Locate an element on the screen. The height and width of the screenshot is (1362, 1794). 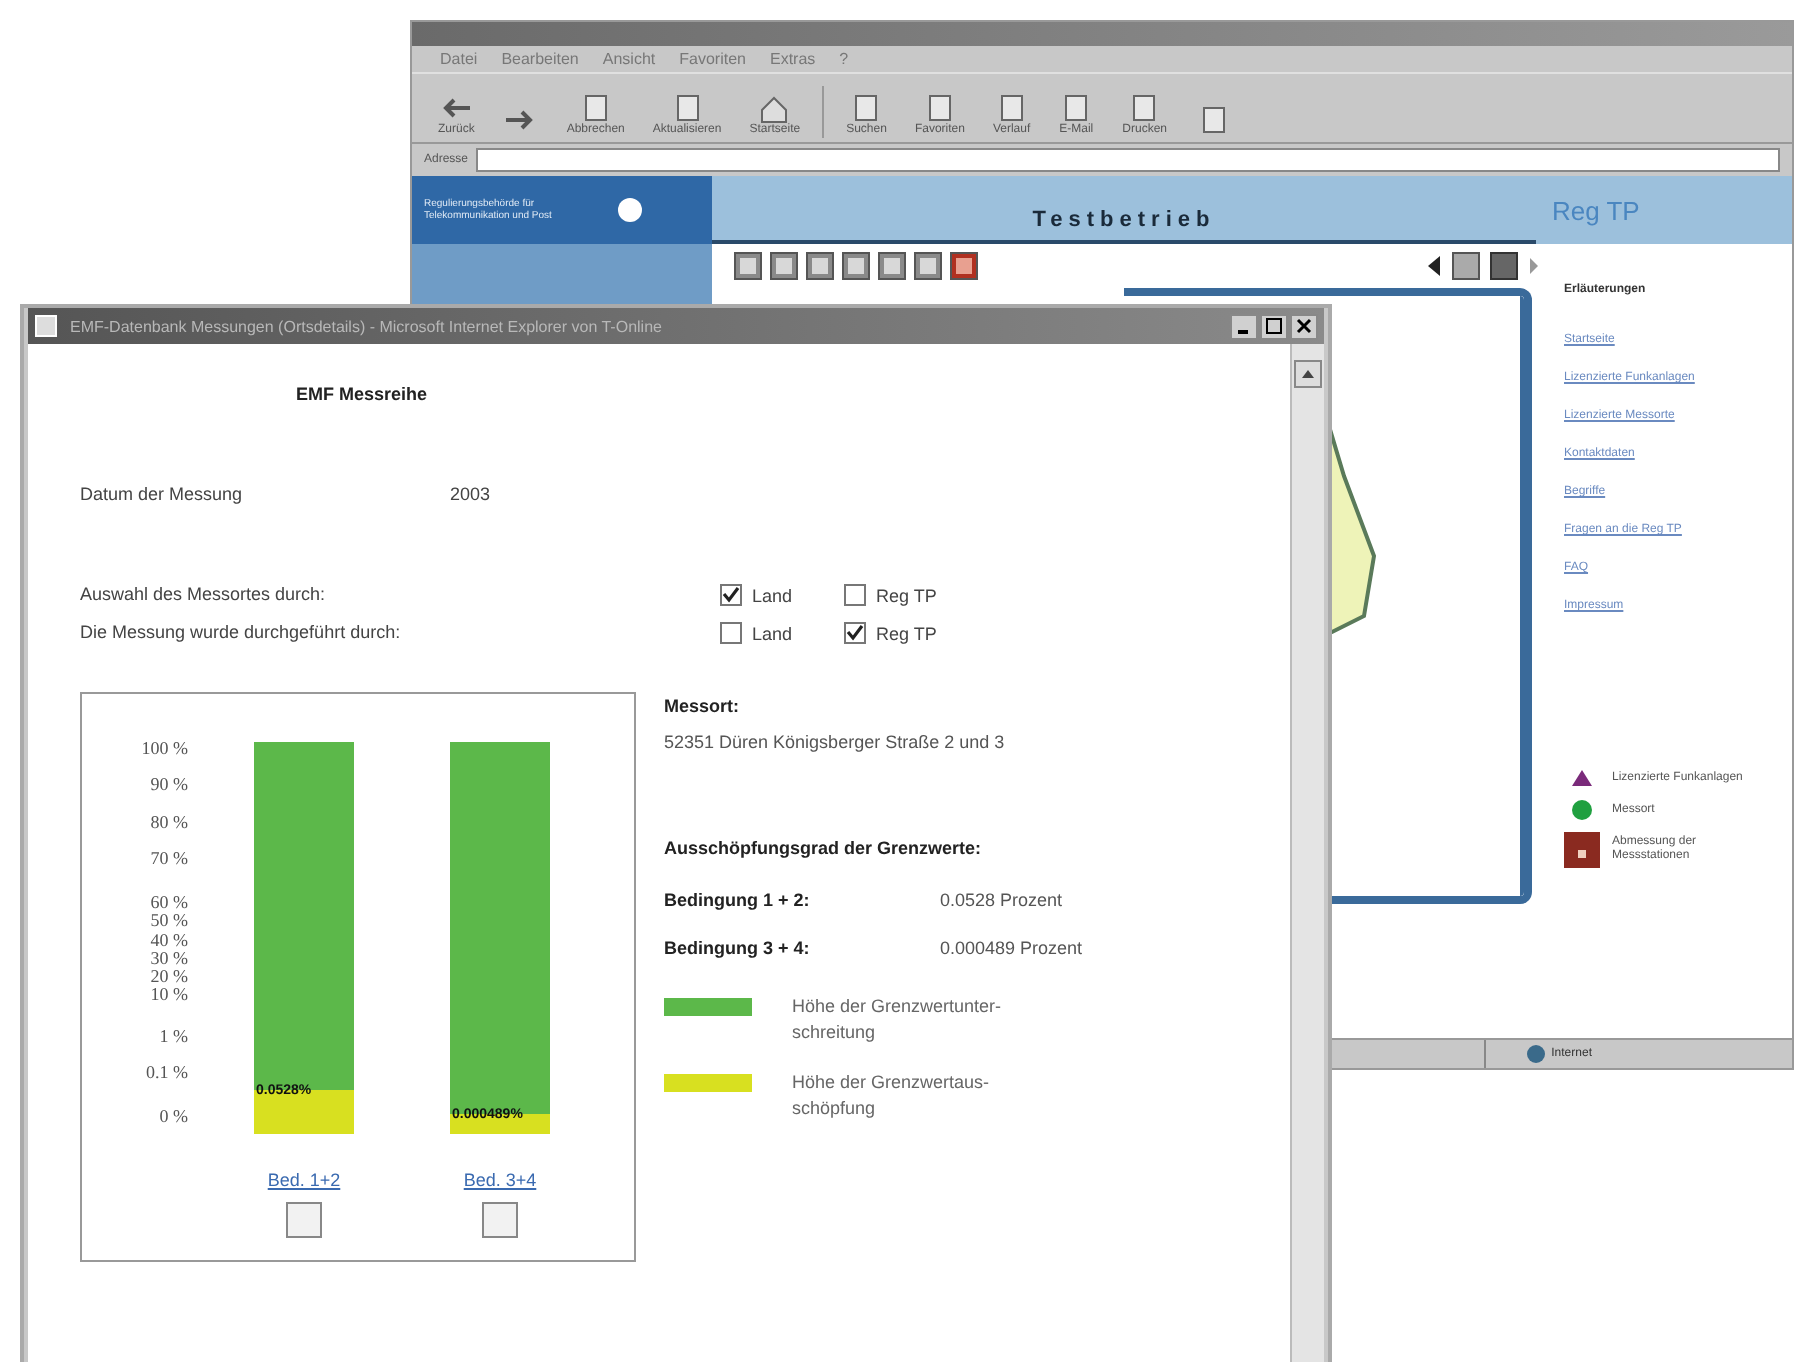
axis-label: 20 % is located at coordinates (169, 977).